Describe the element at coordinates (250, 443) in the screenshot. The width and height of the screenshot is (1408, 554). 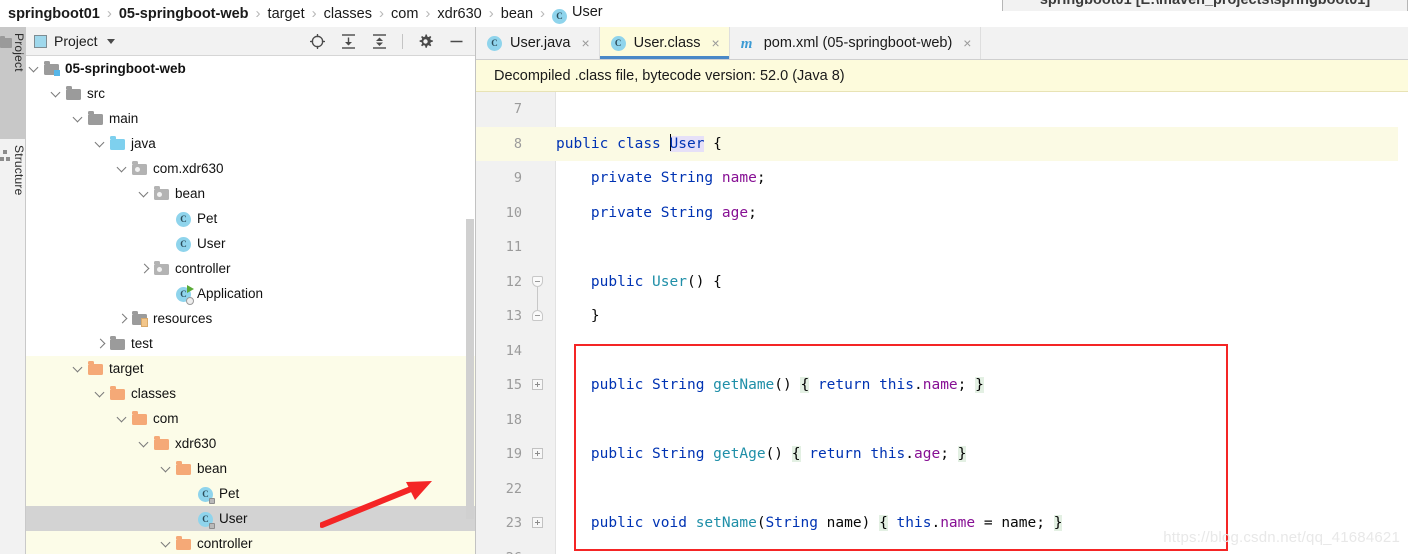
I see `tree-node: xdr630` at that location.